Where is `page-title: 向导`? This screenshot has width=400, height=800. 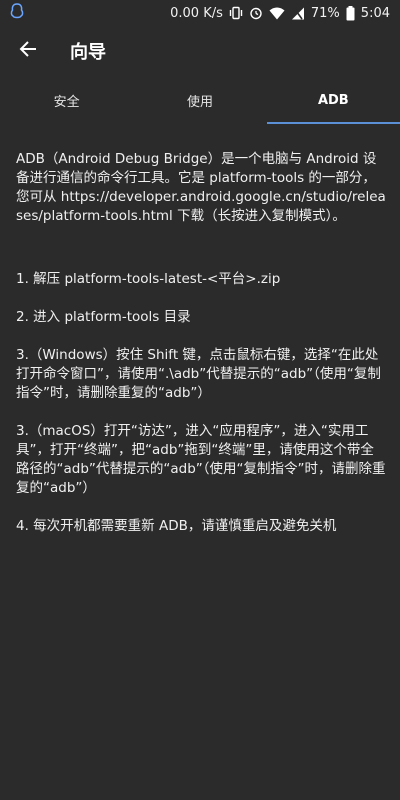
page-title: 向导 is located at coordinates (88, 52).